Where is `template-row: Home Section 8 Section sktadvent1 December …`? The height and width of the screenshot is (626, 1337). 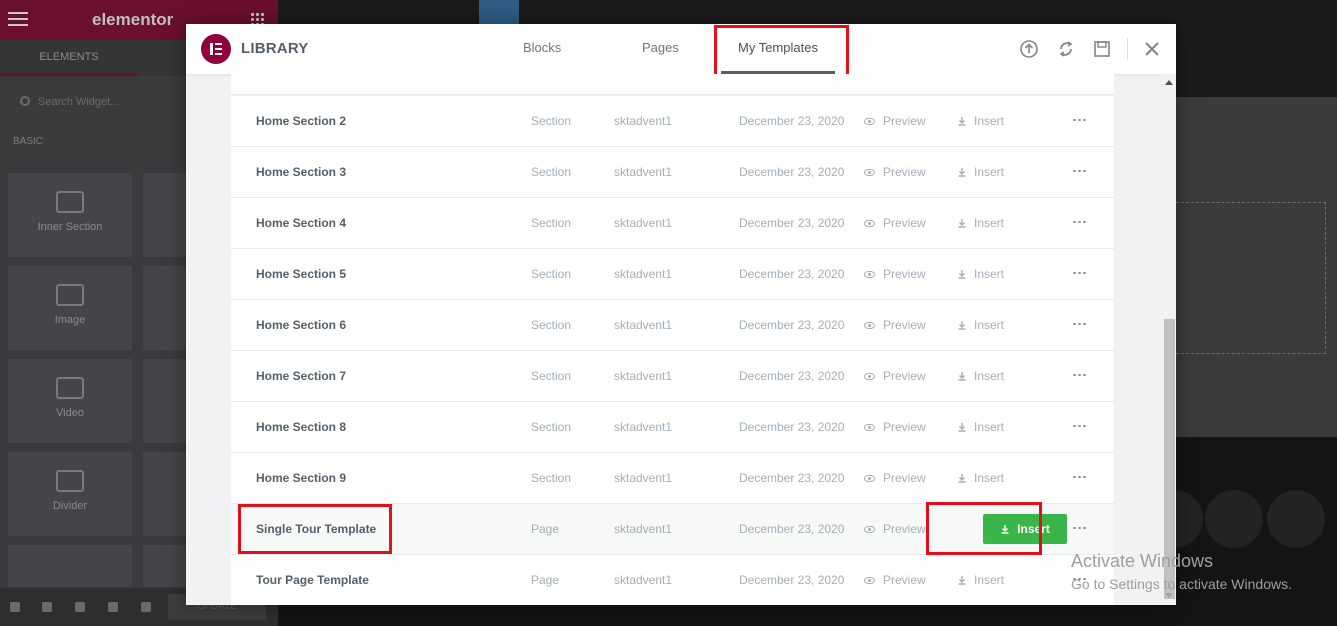
template-row: Home Section 8 Section sktadvent1 December … is located at coordinates (672, 427).